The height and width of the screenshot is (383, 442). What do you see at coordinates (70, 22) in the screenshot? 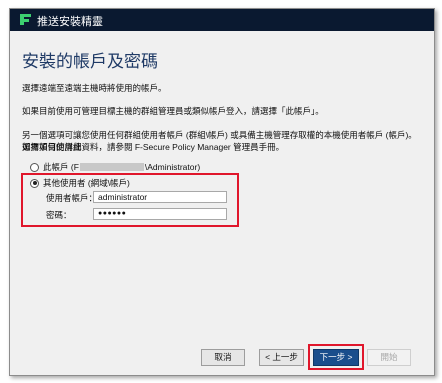
I see `window-title: 推送安裝精靈` at bounding box center [70, 22].